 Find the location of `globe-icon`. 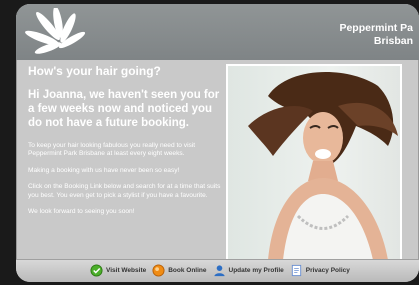

globe-icon is located at coordinates (96, 270).